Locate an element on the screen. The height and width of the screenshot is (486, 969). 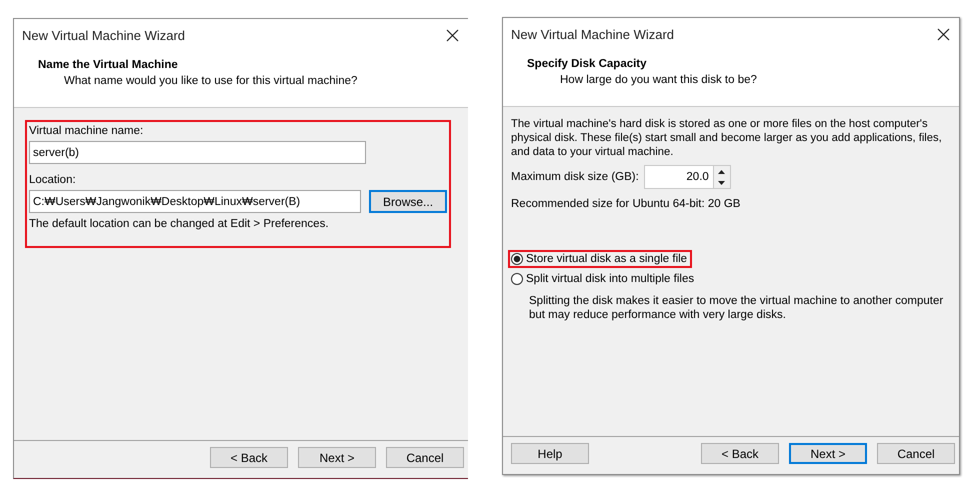
radio-option: Store virtual disk as a single file is located at coordinates (600, 259).